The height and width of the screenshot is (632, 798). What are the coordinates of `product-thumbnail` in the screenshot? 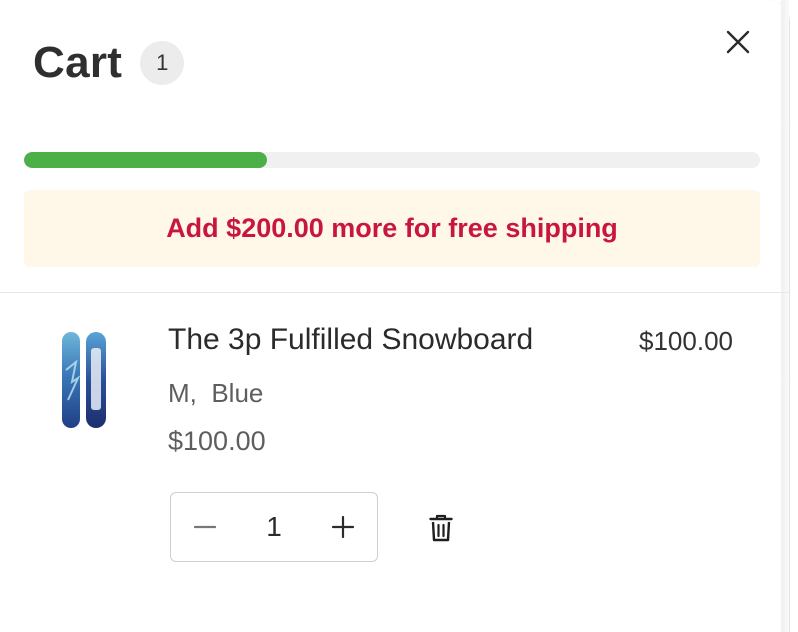 It's located at (84, 380).